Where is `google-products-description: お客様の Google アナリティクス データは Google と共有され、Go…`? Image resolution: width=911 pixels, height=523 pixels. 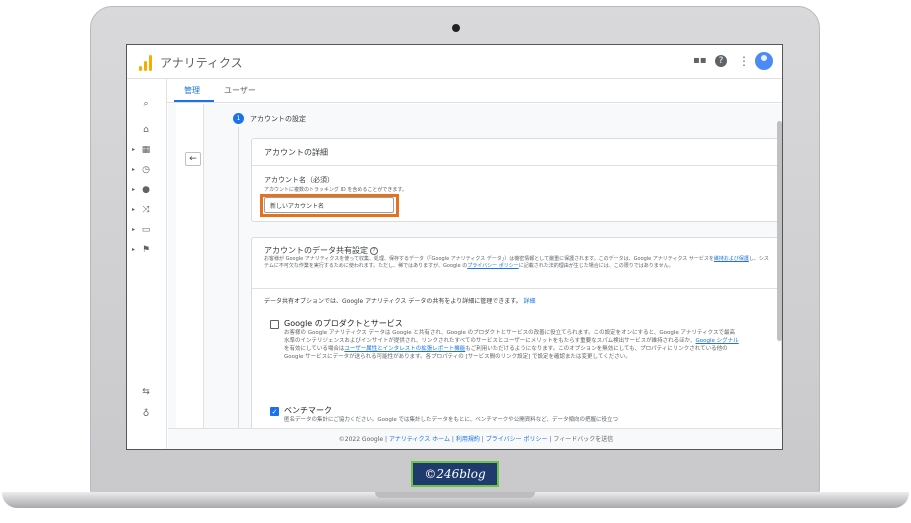
google-products-description: お客様の Google アナリティクス データは Google と共有され、Go… is located at coordinates (511, 345).